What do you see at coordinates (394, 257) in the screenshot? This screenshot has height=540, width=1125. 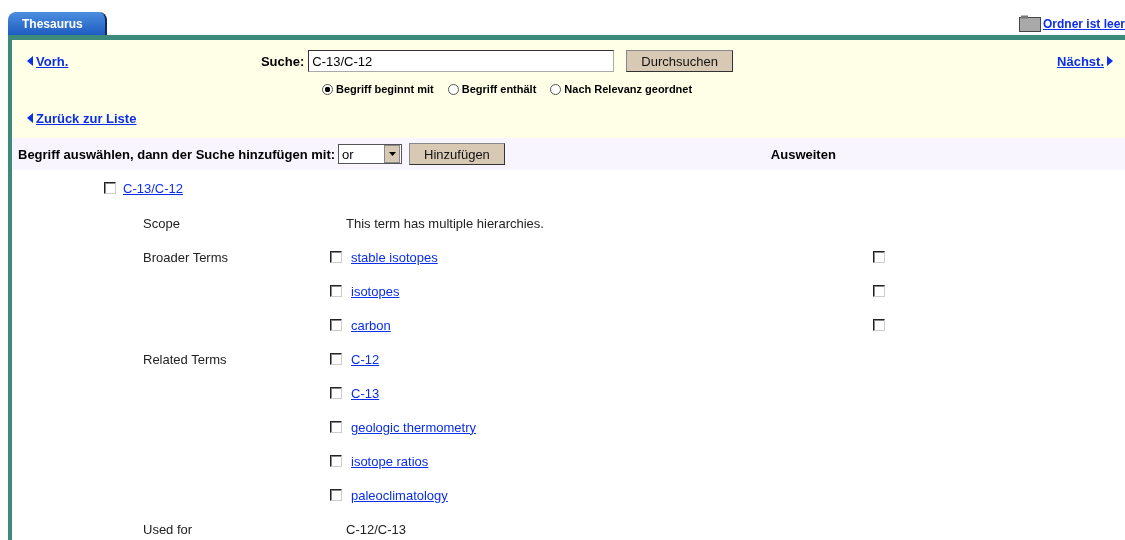 I see `term-link: stable isotopes` at bounding box center [394, 257].